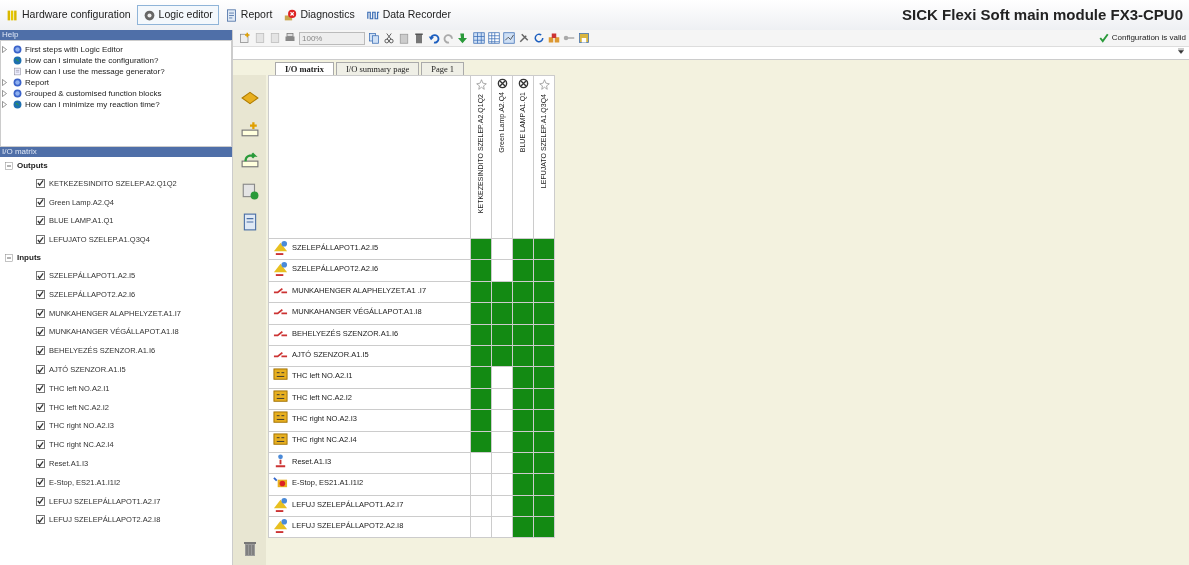 Image resolution: width=1189 pixels, height=565 pixels. I want to click on chart-icon, so click(509, 38).